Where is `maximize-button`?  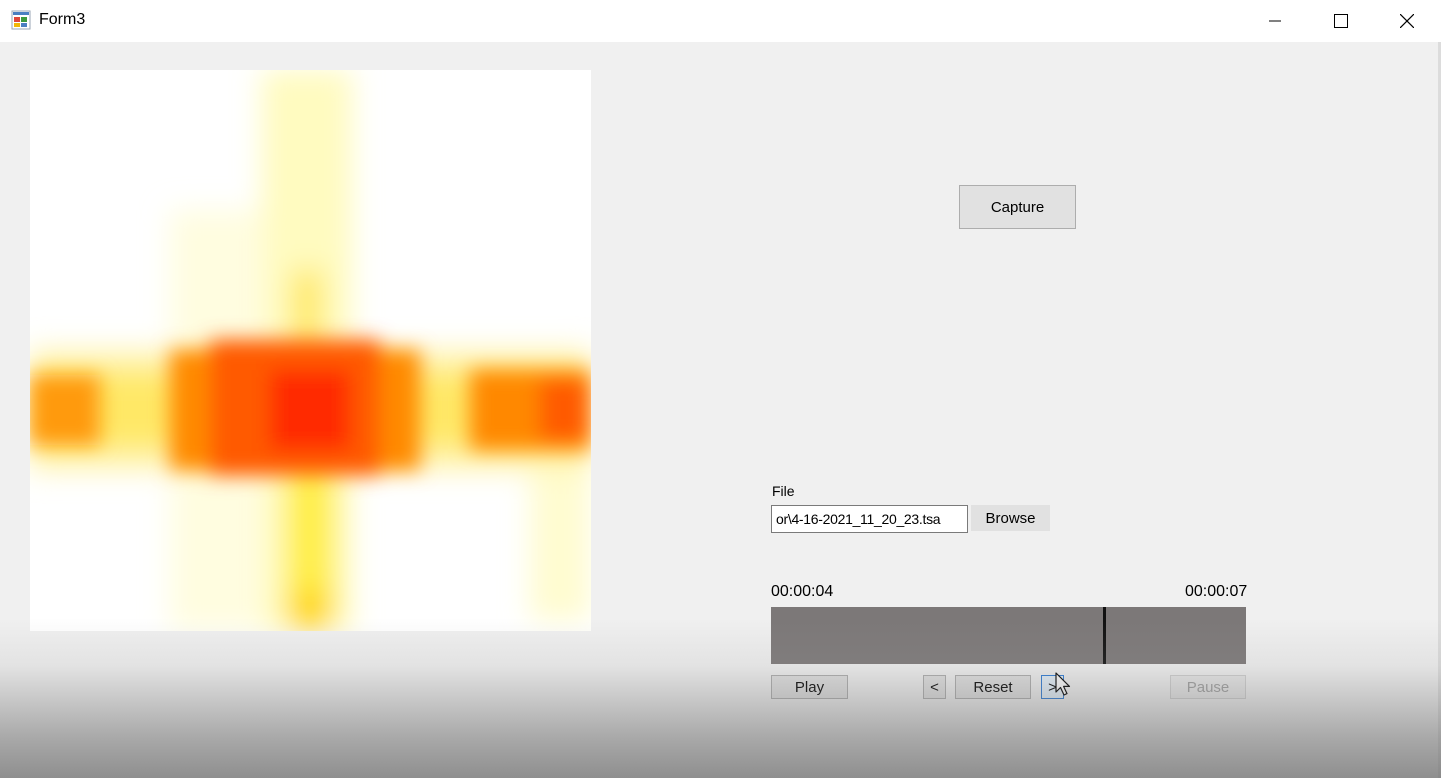
maximize-button is located at coordinates (1341, 21).